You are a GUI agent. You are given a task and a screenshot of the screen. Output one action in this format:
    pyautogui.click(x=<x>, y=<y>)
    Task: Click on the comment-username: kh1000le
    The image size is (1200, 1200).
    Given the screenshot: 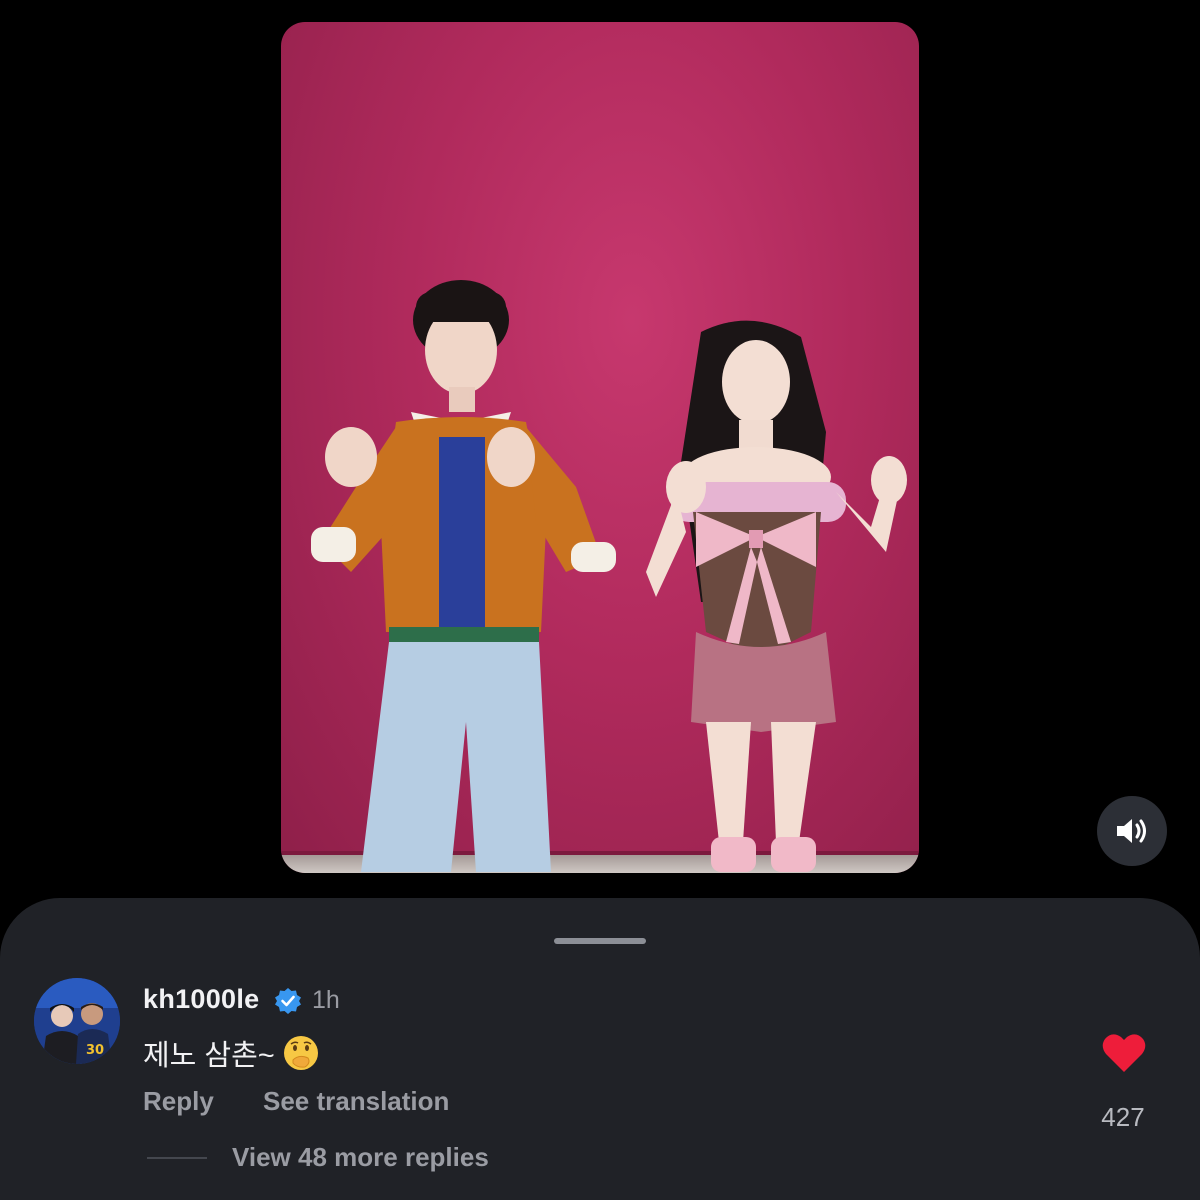 What is the action you would take?
    pyautogui.click(x=201, y=999)
    